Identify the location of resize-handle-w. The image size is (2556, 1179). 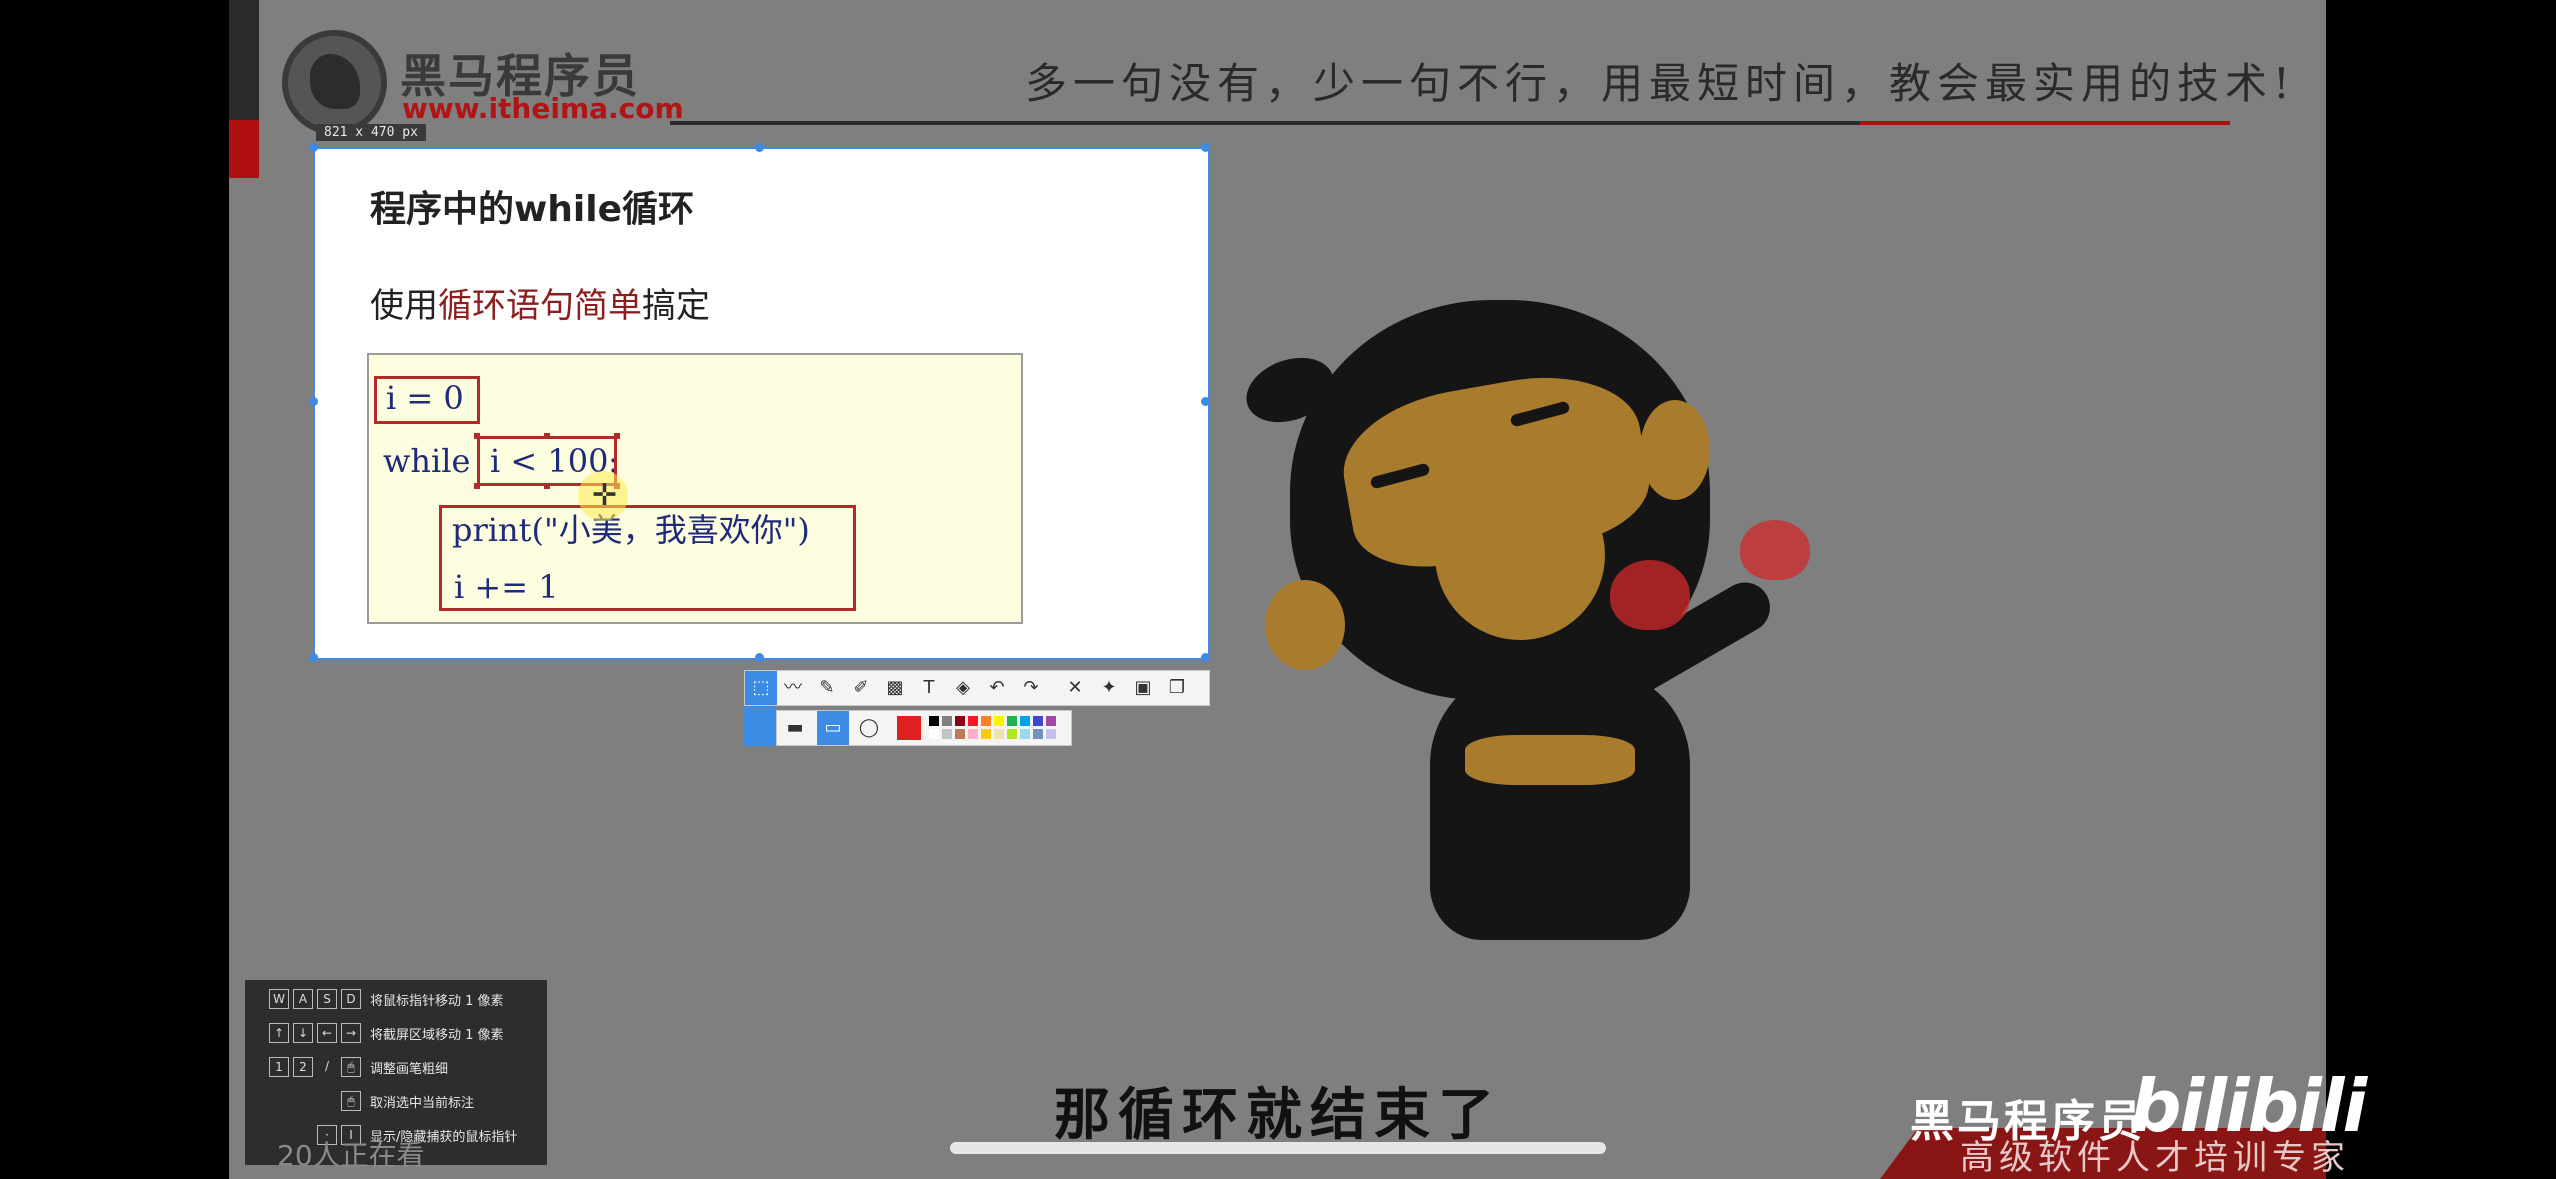
(313, 401).